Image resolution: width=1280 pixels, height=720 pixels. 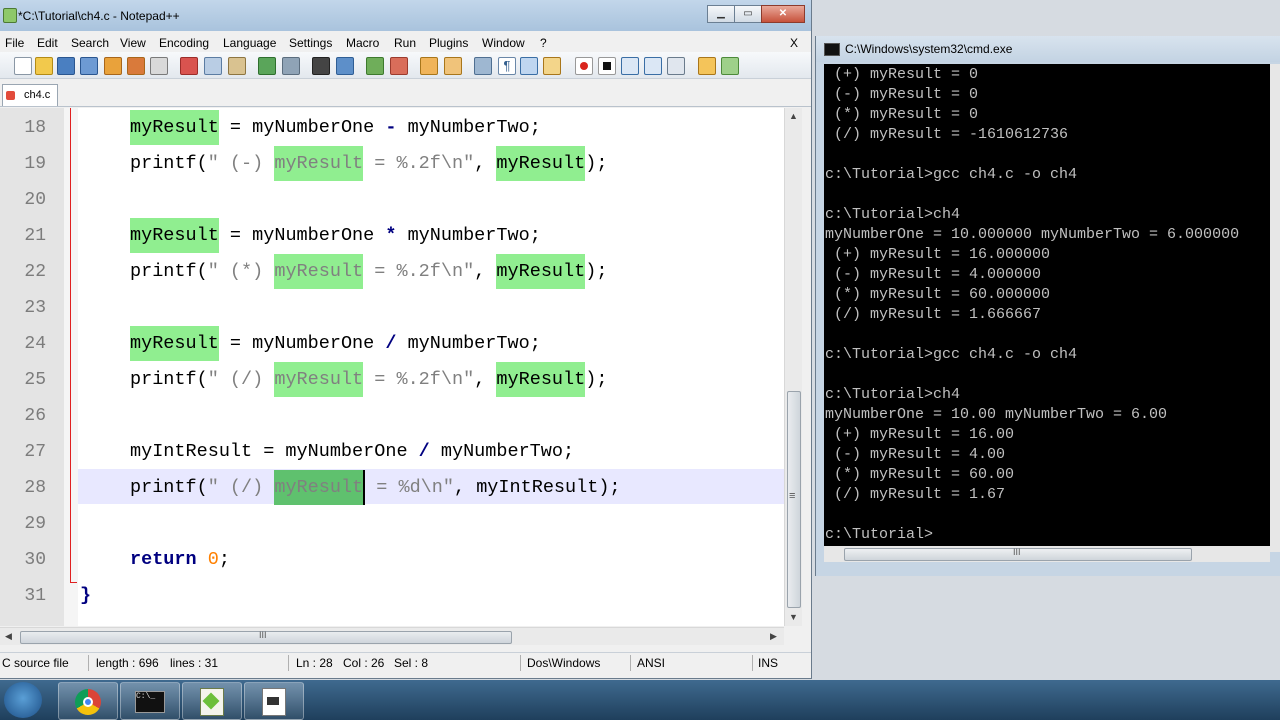 I want to click on console-line: (/) myResult = -1610612736, so click(x=947, y=134).